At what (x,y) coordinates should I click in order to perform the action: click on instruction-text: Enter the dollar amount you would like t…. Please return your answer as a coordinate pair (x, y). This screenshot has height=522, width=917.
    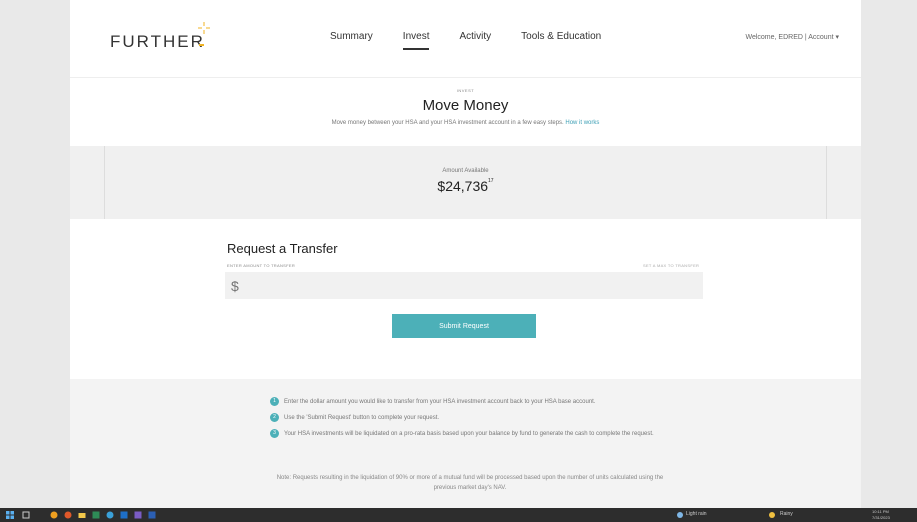
    Looking at the image, I should click on (440, 402).